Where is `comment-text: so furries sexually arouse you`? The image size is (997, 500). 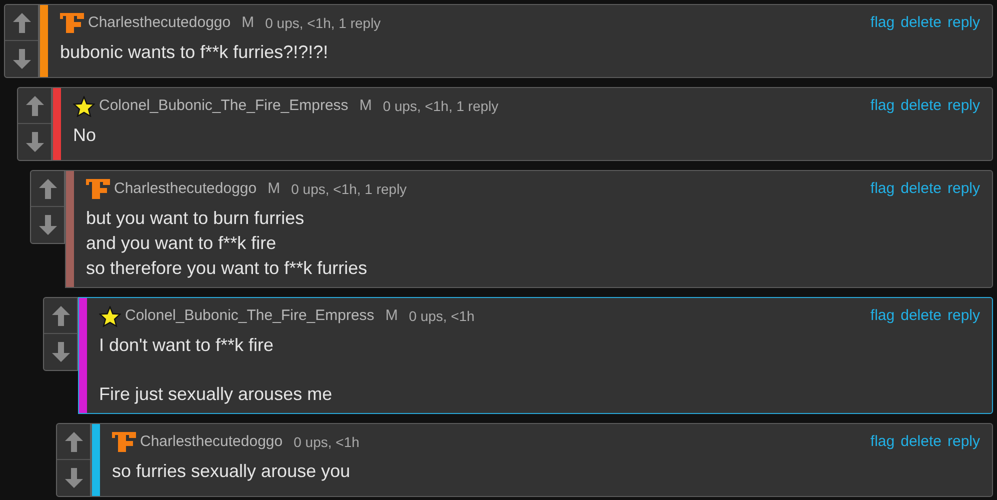 comment-text: so furries sexually arouse you is located at coordinates (232, 471).